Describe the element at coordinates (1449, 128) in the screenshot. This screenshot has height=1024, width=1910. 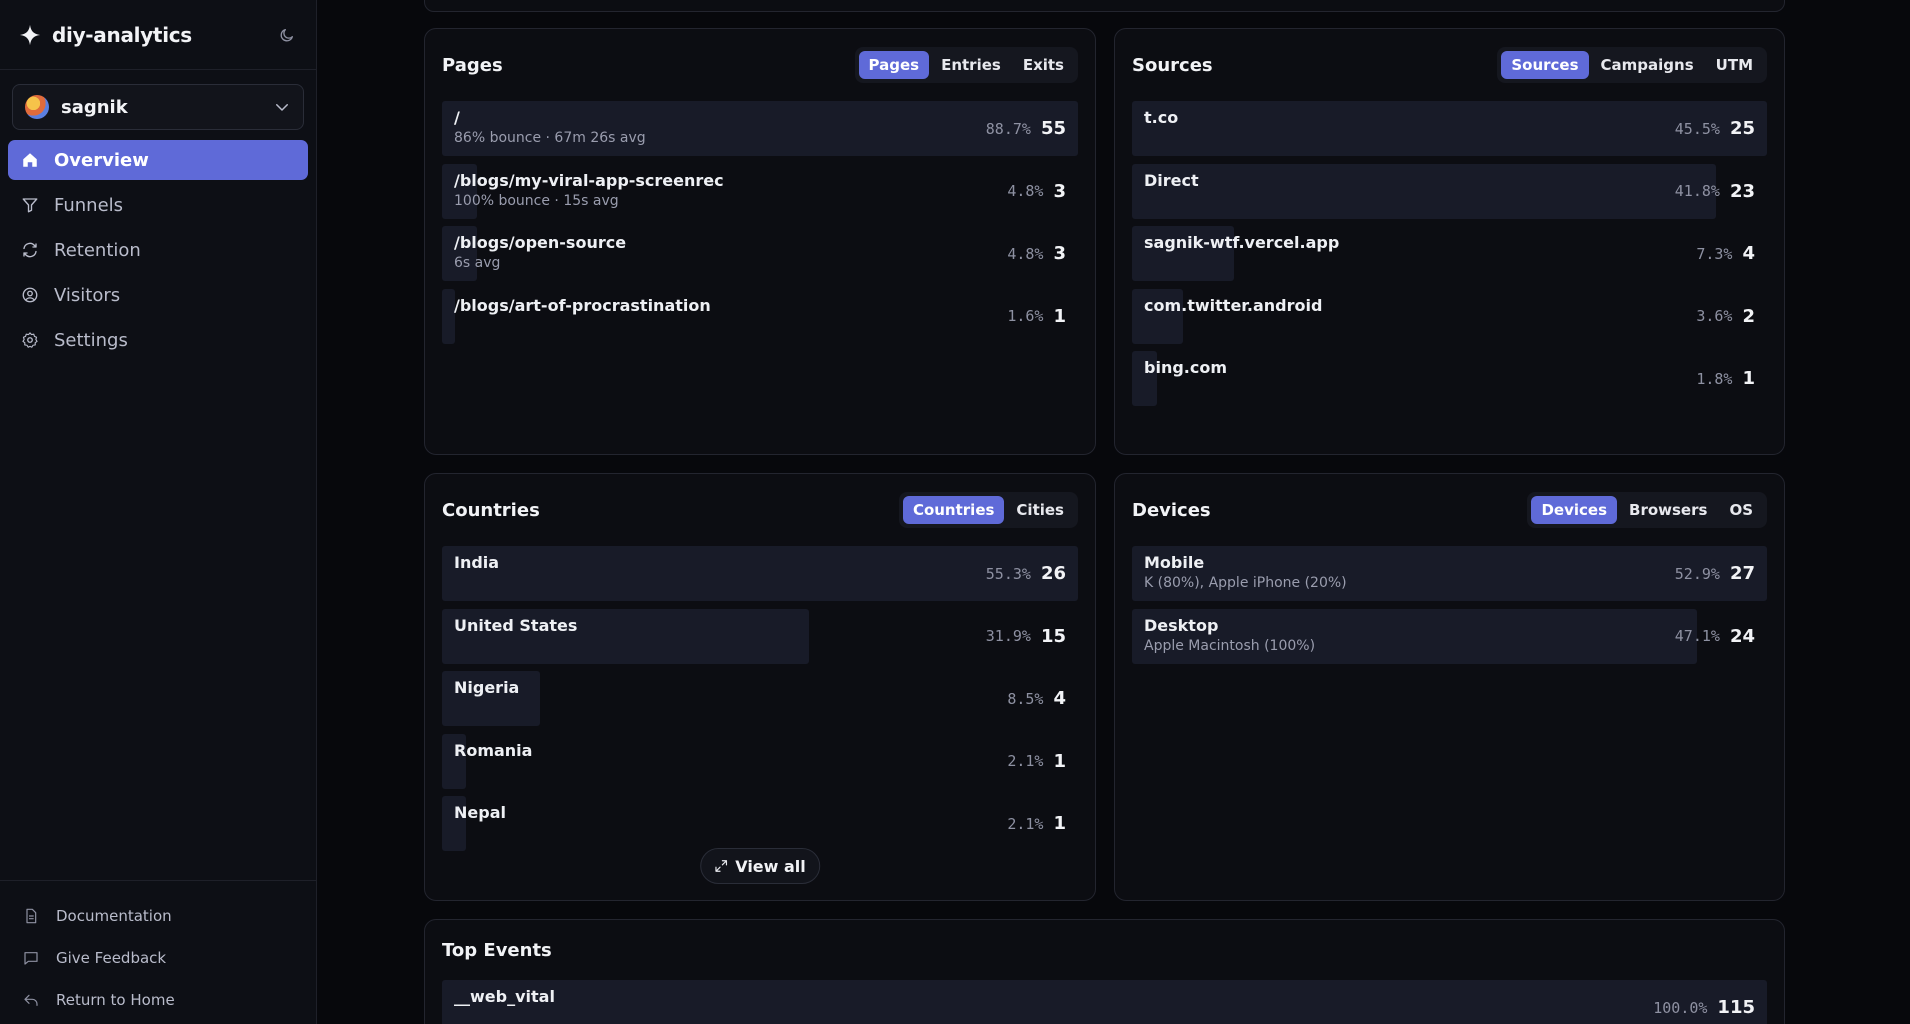
I see `list-item: t.co 45.5% 25` at that location.